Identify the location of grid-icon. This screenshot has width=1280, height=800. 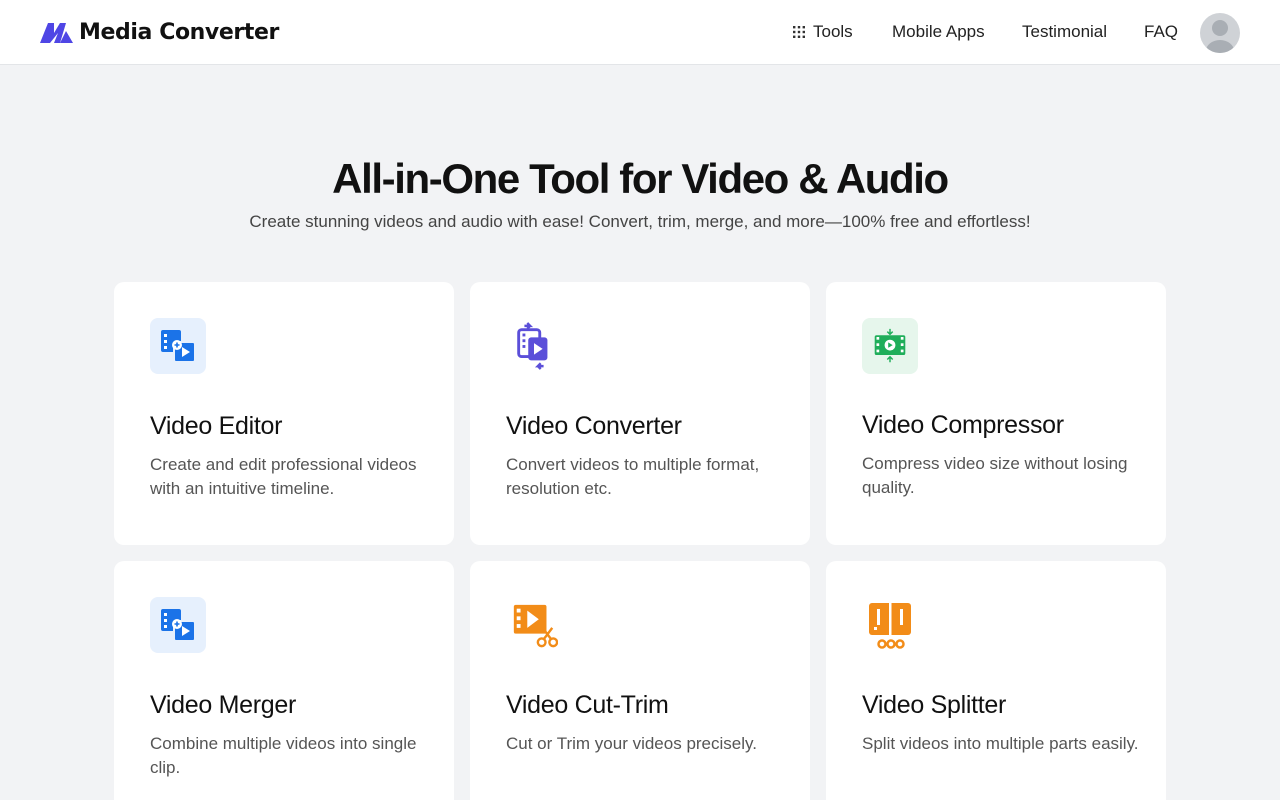
(799, 32).